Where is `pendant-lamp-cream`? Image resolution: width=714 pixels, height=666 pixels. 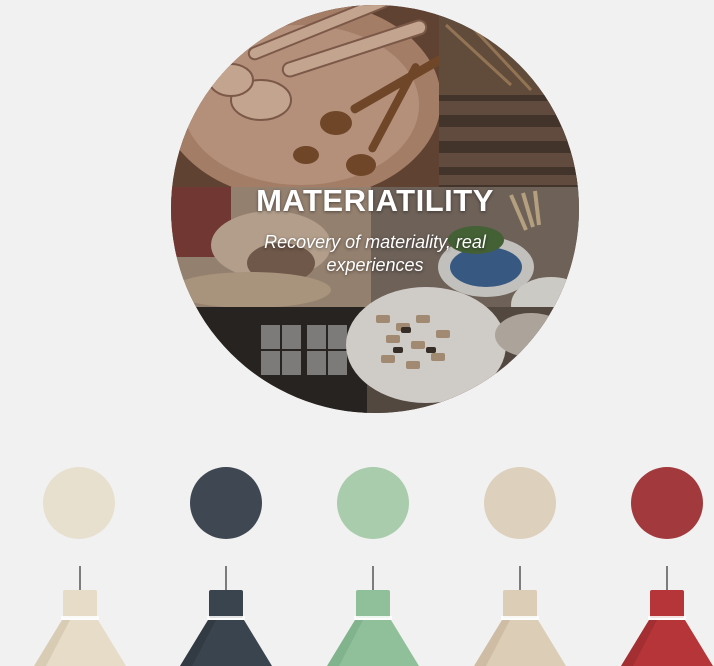 pendant-lamp-cream is located at coordinates (80, 616).